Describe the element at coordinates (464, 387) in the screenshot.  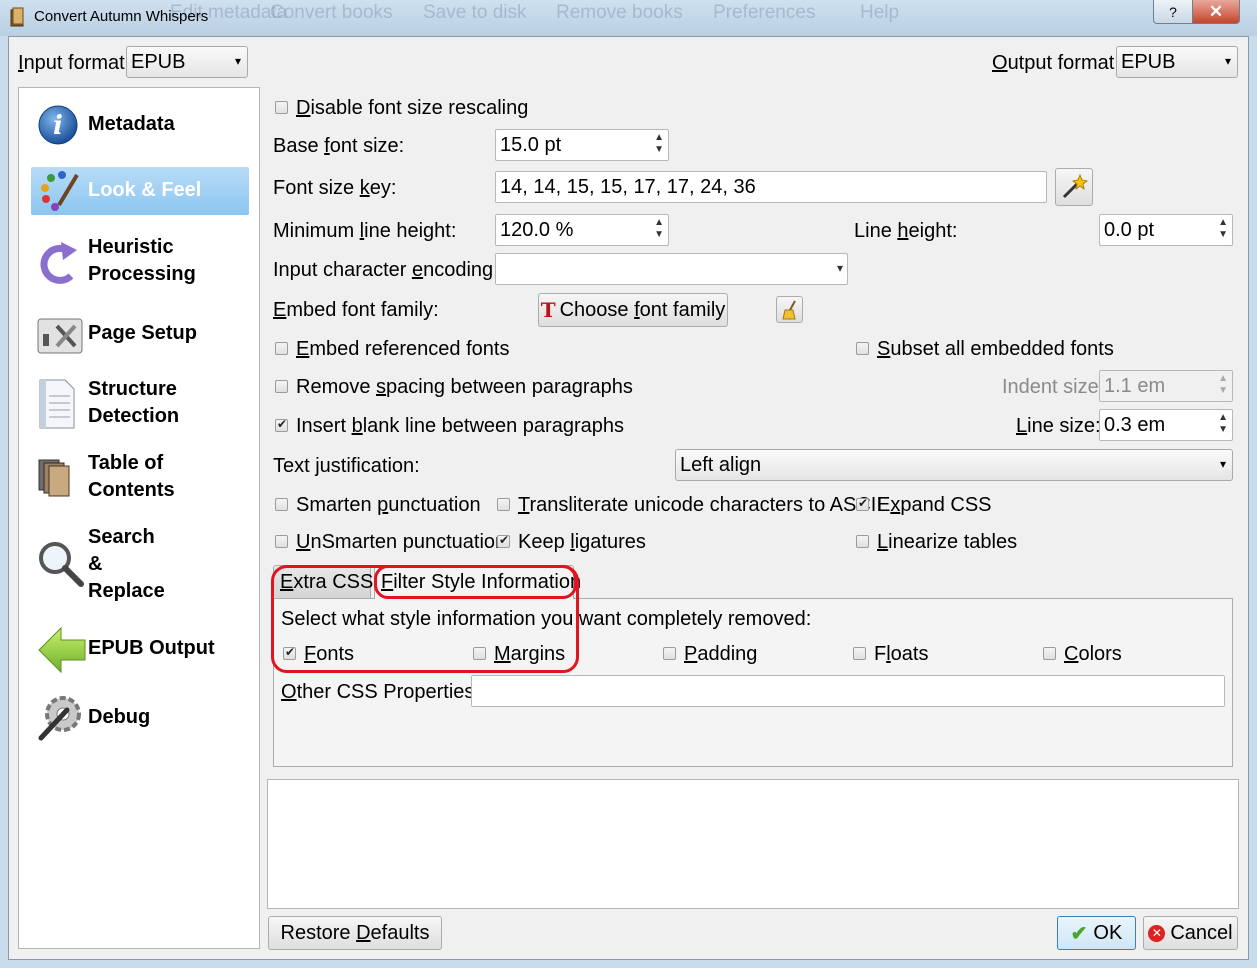
I see `remove-spacing-label: Remove spacing between paragraphs` at that location.